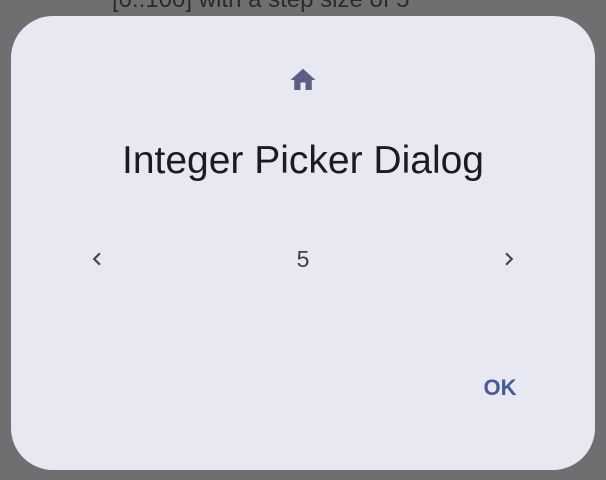 The height and width of the screenshot is (480, 606). I want to click on chevron-right-icon, so click(509, 259).